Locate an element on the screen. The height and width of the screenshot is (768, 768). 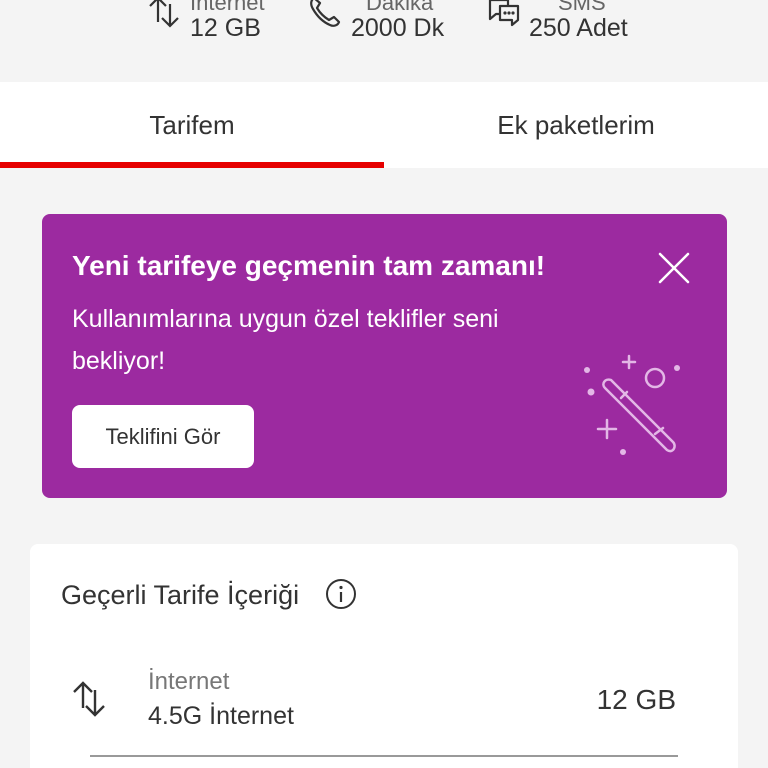
info-icon is located at coordinates (341, 594).